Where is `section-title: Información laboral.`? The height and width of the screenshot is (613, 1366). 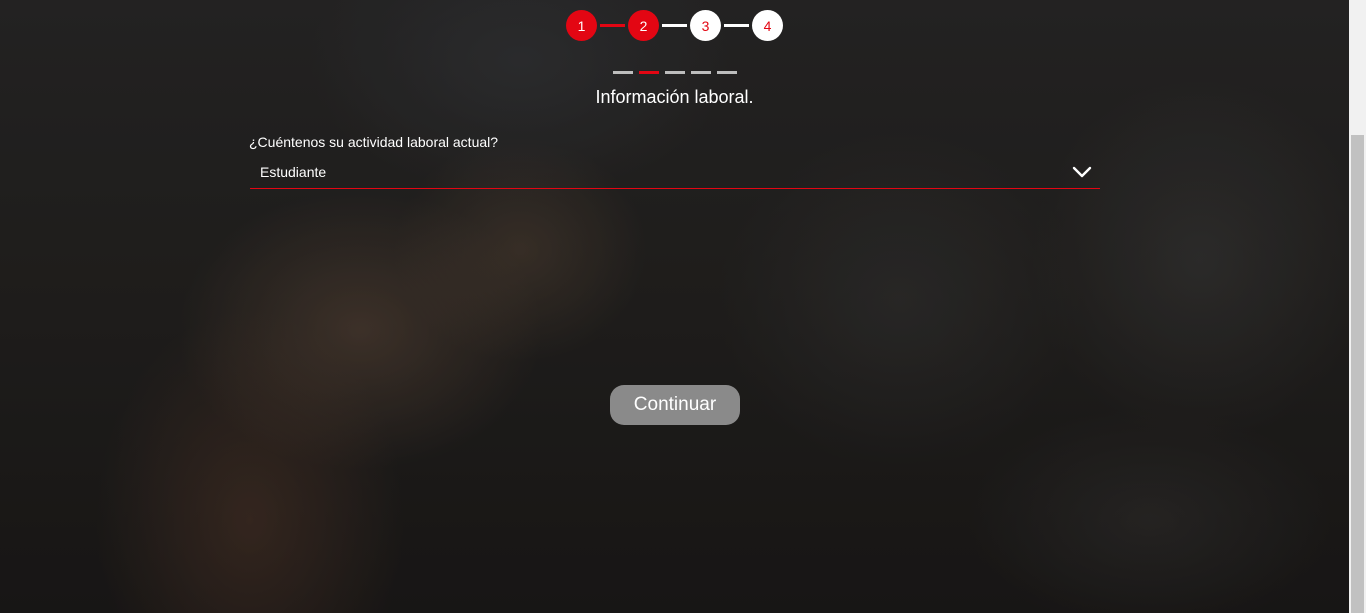
section-title: Información laboral. is located at coordinates (674, 97).